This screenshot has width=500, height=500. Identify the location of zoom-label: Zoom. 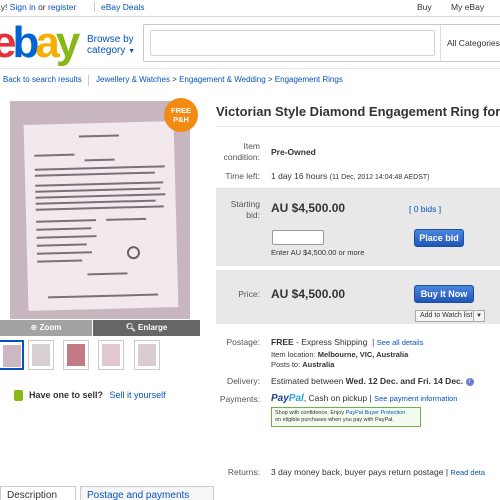
(50, 327).